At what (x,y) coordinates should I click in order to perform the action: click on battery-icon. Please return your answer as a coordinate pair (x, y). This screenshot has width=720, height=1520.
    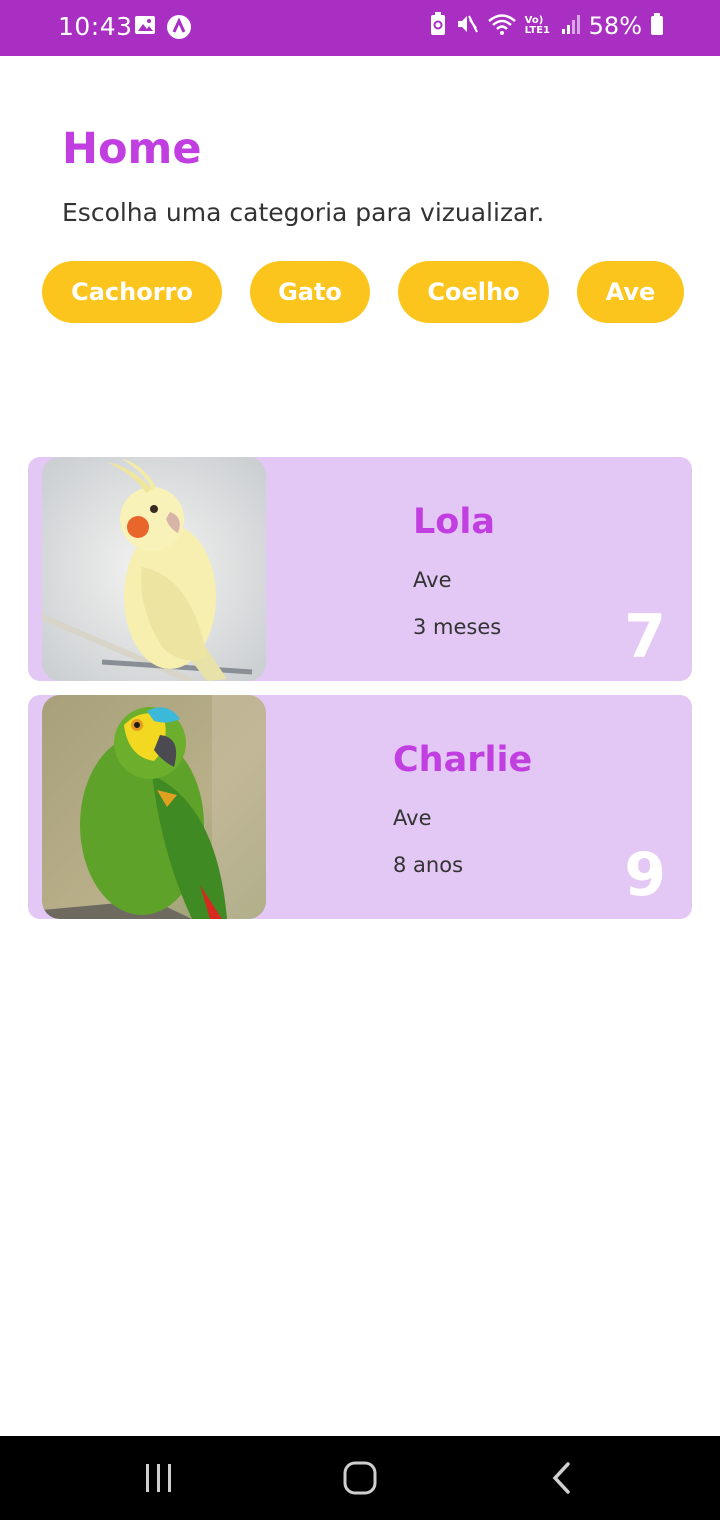
    Looking at the image, I should click on (657, 26).